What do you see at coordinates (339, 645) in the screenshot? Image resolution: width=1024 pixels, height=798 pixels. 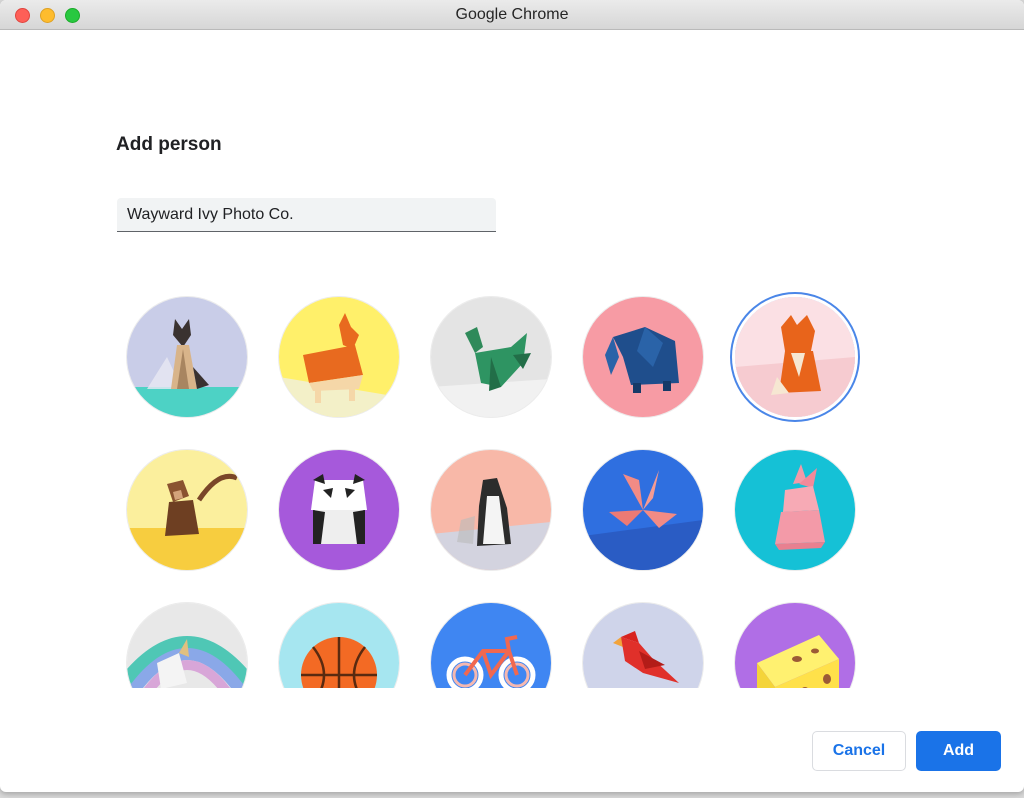 I see `avatar-basketball` at bounding box center [339, 645].